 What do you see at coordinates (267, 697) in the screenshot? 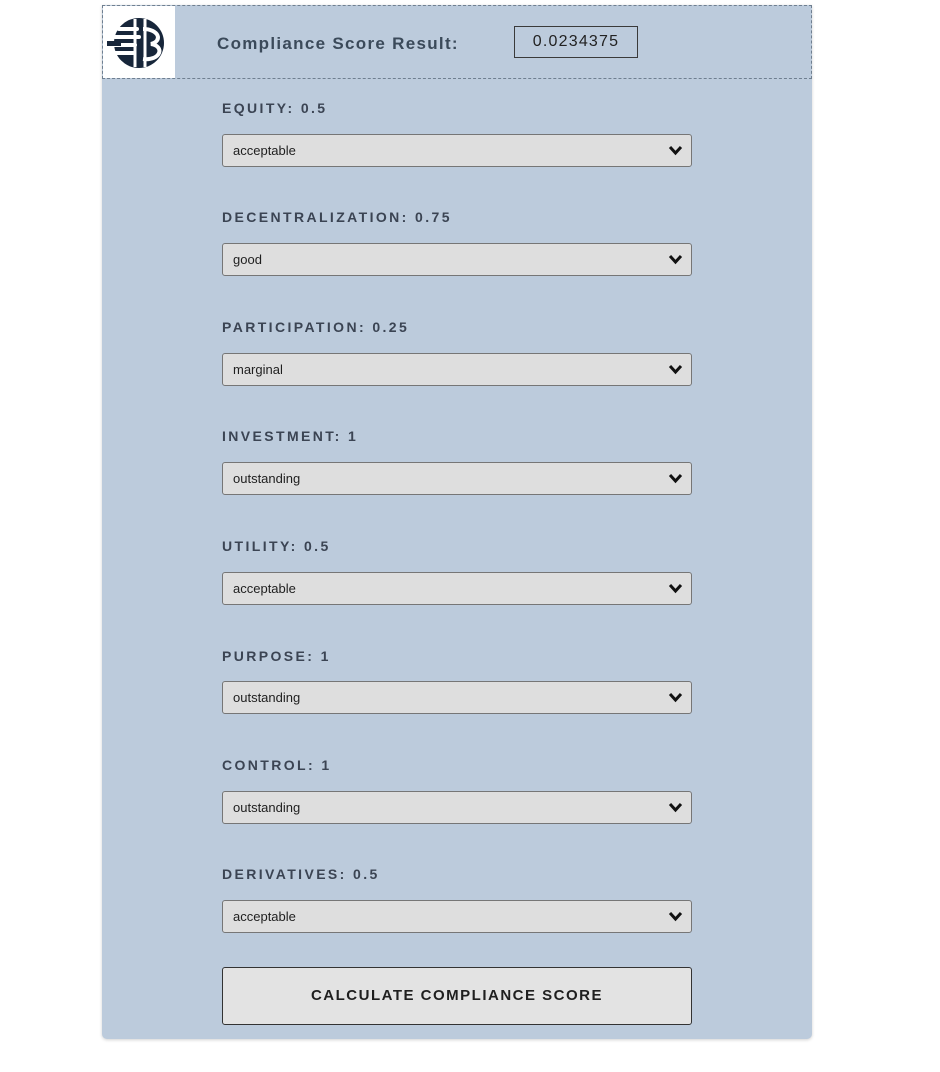
I see `purpose-select-value: outstanding` at bounding box center [267, 697].